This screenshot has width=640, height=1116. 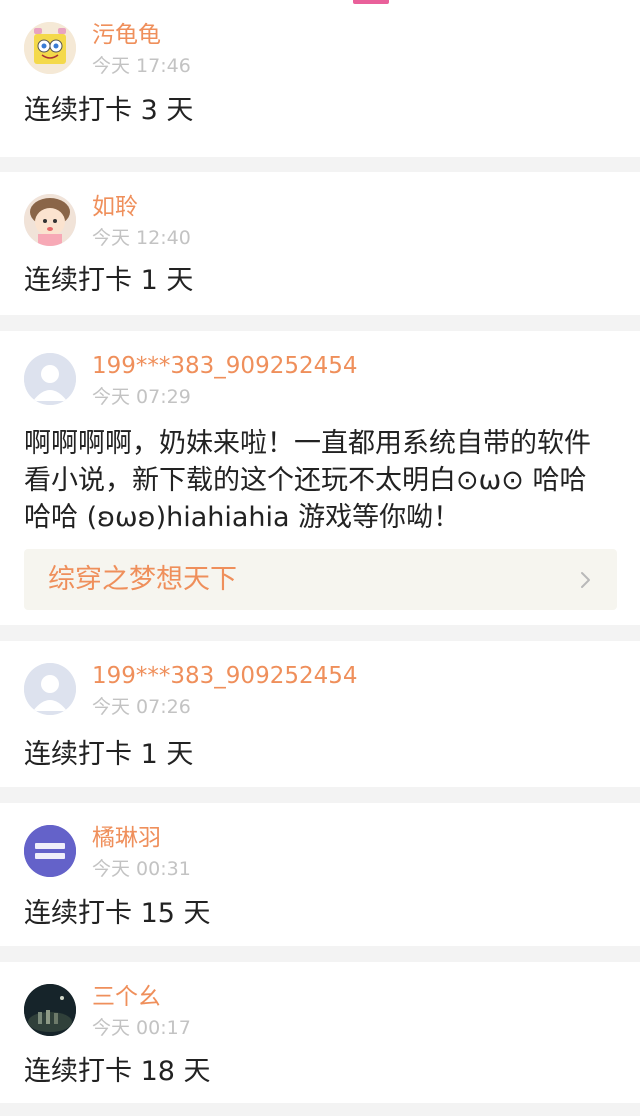 What do you see at coordinates (320, 1032) in the screenshot?
I see `feed-post: 三个幺 今天 00:17 连续打卡 18 天` at bounding box center [320, 1032].